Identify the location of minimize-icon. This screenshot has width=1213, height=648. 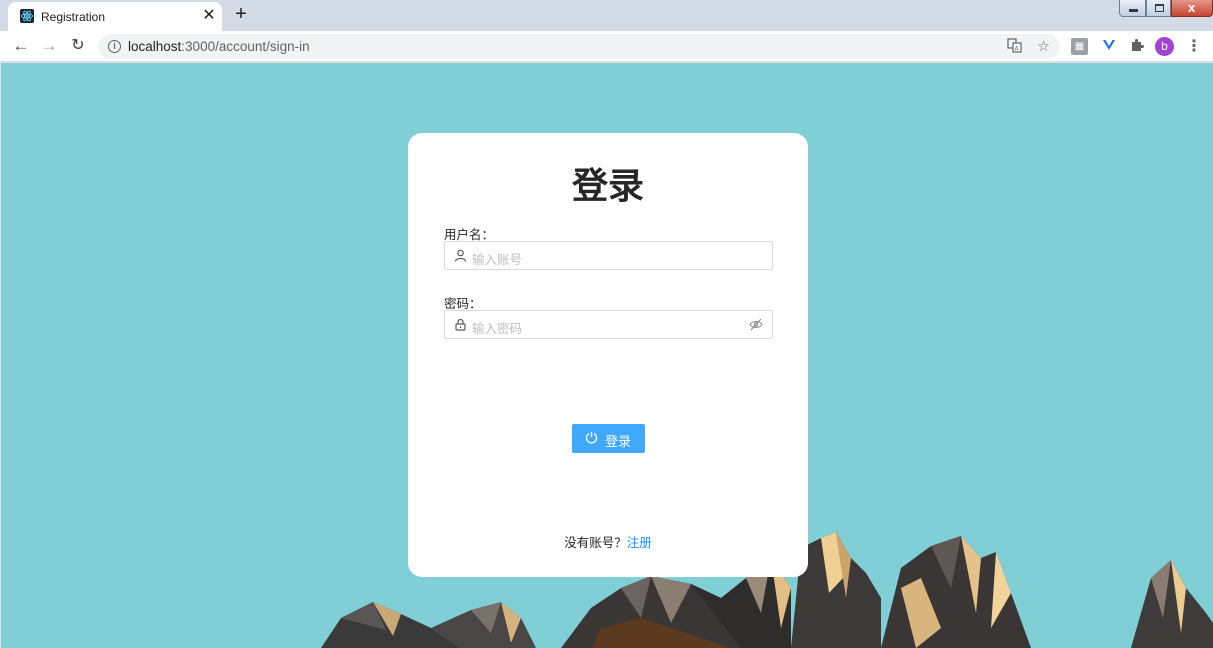
(1133, 10).